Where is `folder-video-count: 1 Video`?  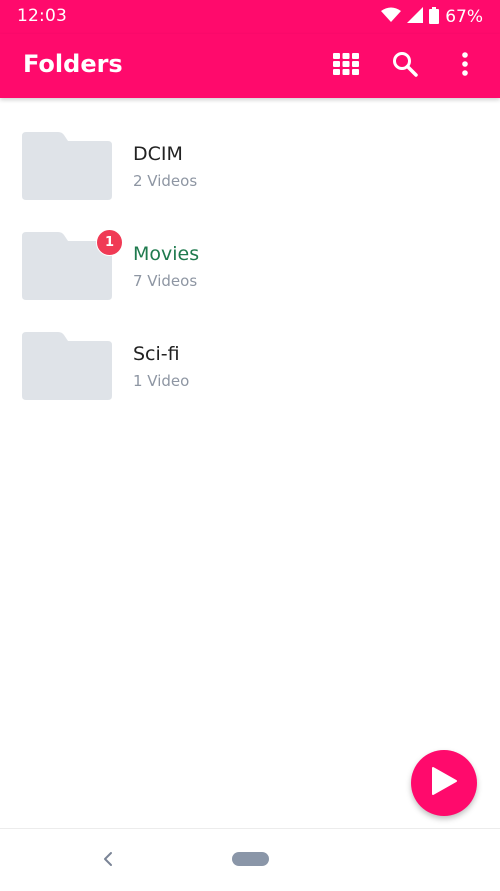 folder-video-count: 1 Video is located at coordinates (161, 381).